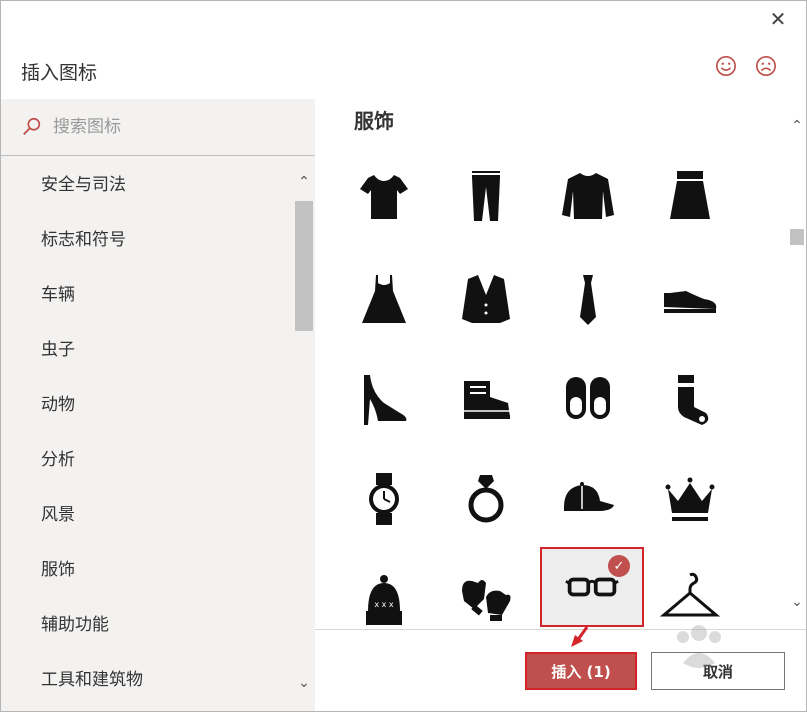 This screenshot has height=712, width=807. Describe the element at coordinates (486, 399) in the screenshot. I see `boot-icon` at that location.